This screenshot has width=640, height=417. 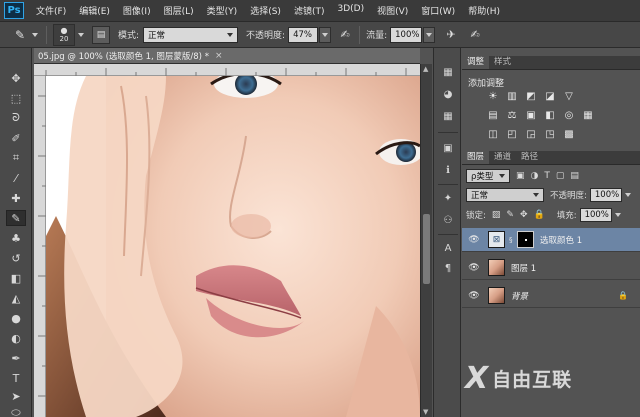 I want to click on brush-panel-toggle: ▤, so click(x=101, y=34).